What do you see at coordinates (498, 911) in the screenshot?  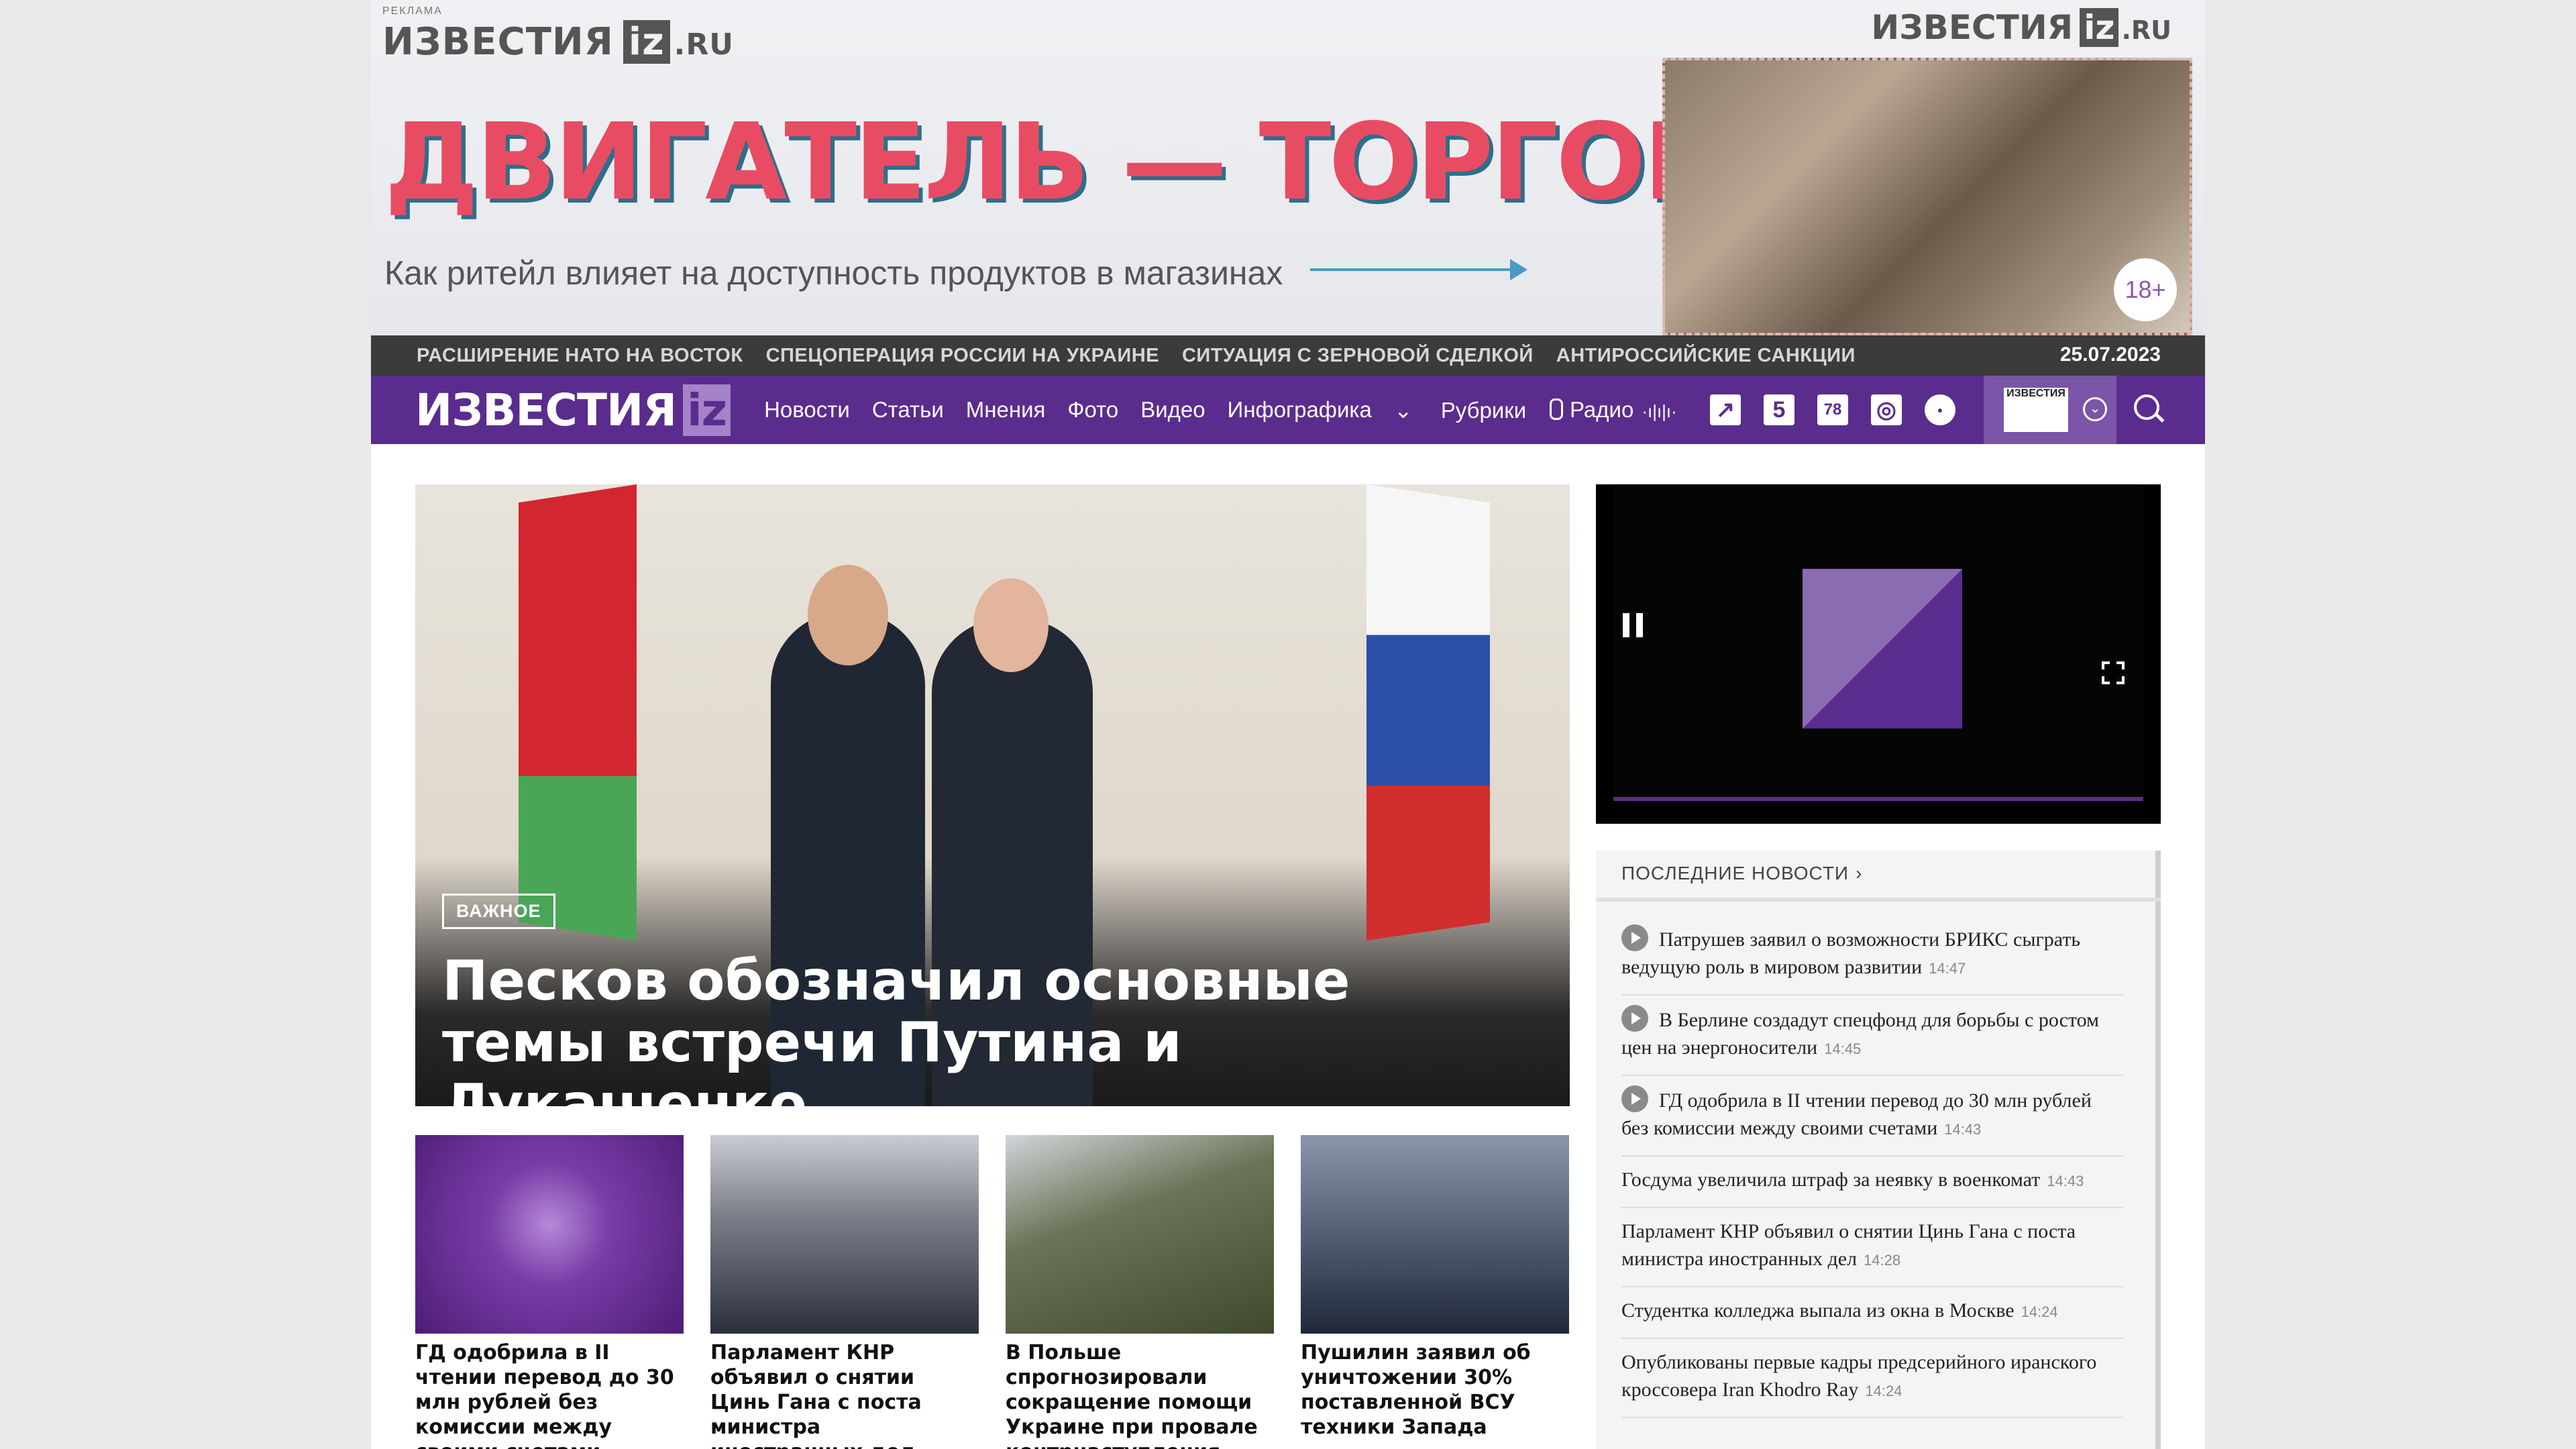 I see `important-badge: ВАЖНОЕ` at bounding box center [498, 911].